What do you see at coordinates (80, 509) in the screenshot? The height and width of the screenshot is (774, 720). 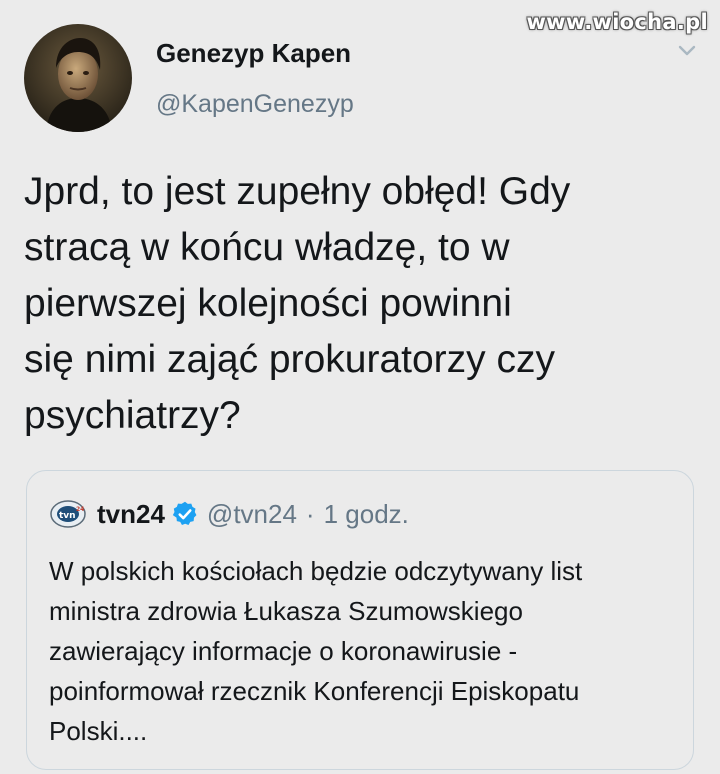 I see `svg-text: 24` at bounding box center [80, 509].